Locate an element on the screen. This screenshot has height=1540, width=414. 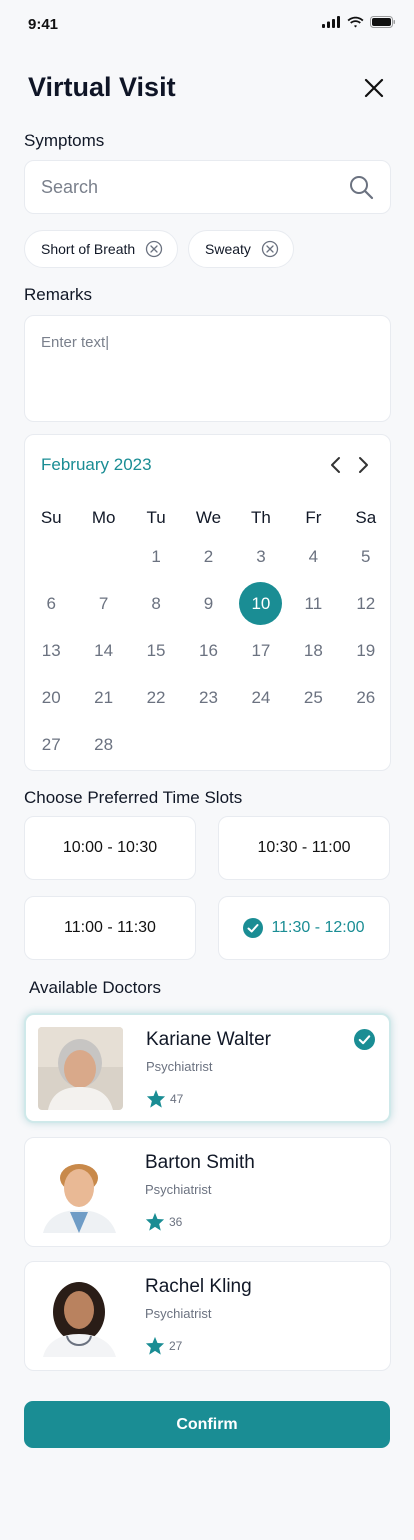
chip-label: Sweaty is located at coordinates (228, 249).